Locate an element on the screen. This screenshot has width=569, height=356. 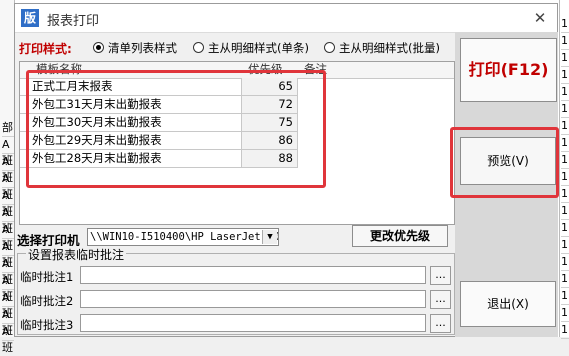
remarks-group-title: 设置报表临时批注 is located at coordinates (76, 254).